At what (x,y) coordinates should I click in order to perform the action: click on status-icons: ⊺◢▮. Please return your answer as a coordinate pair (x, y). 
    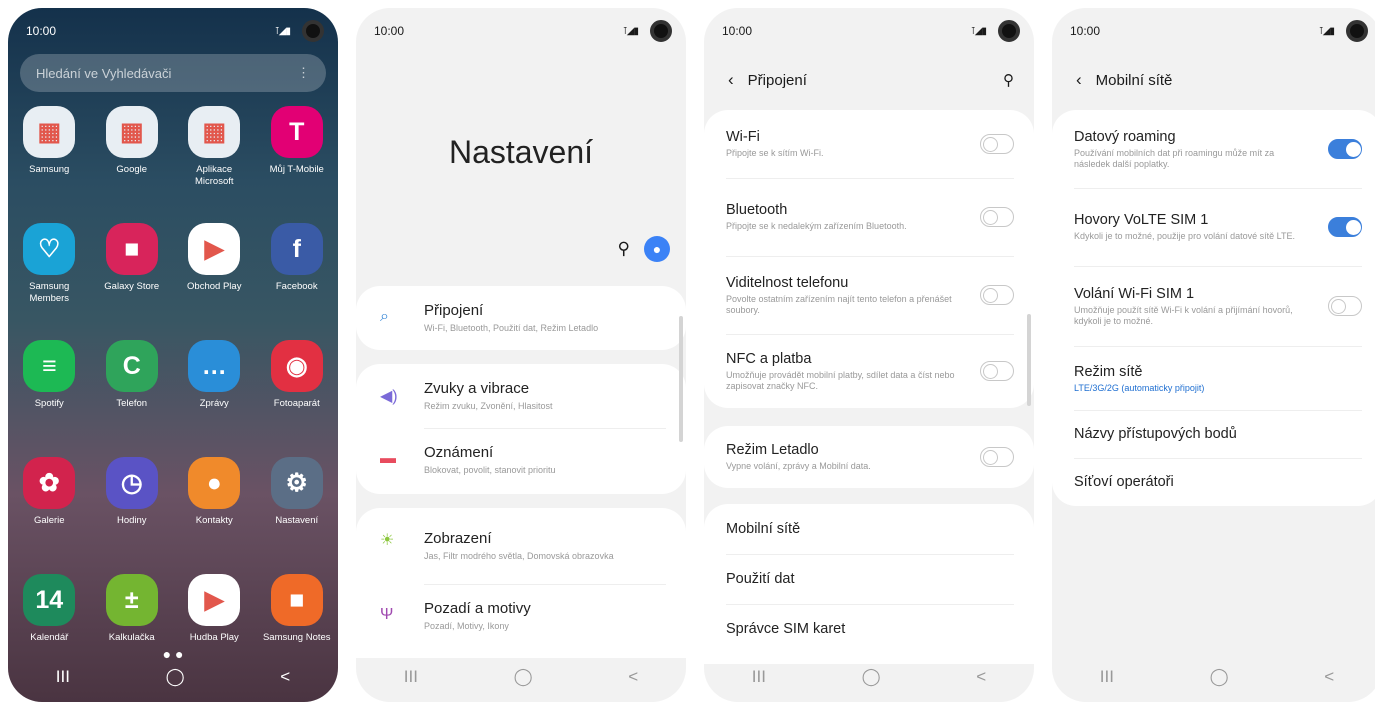
    Looking at the image, I should click on (630, 31).